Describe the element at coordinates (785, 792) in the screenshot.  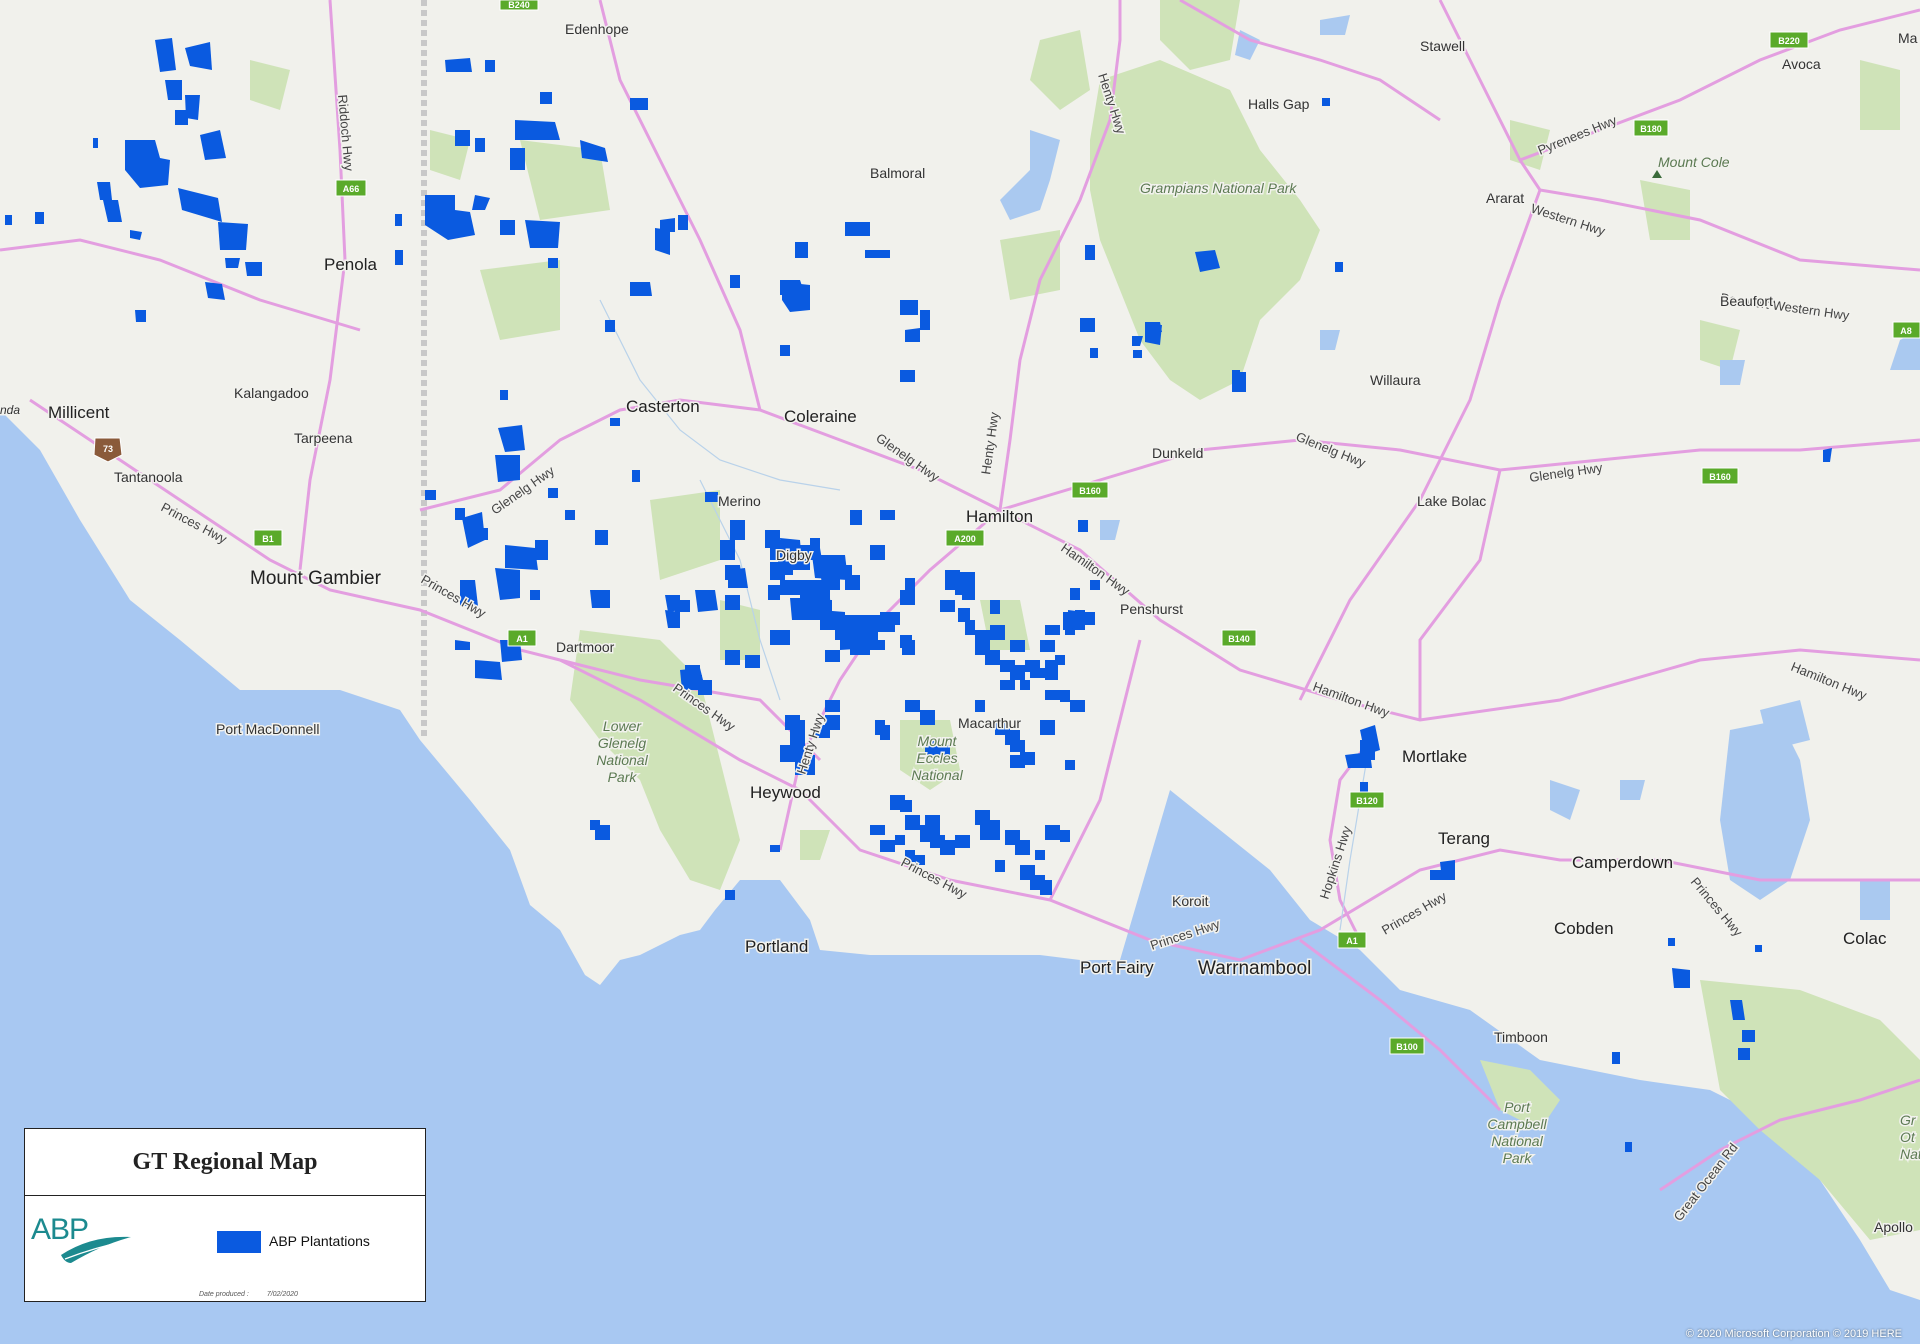
I see `place-heywood: Heywood` at that location.